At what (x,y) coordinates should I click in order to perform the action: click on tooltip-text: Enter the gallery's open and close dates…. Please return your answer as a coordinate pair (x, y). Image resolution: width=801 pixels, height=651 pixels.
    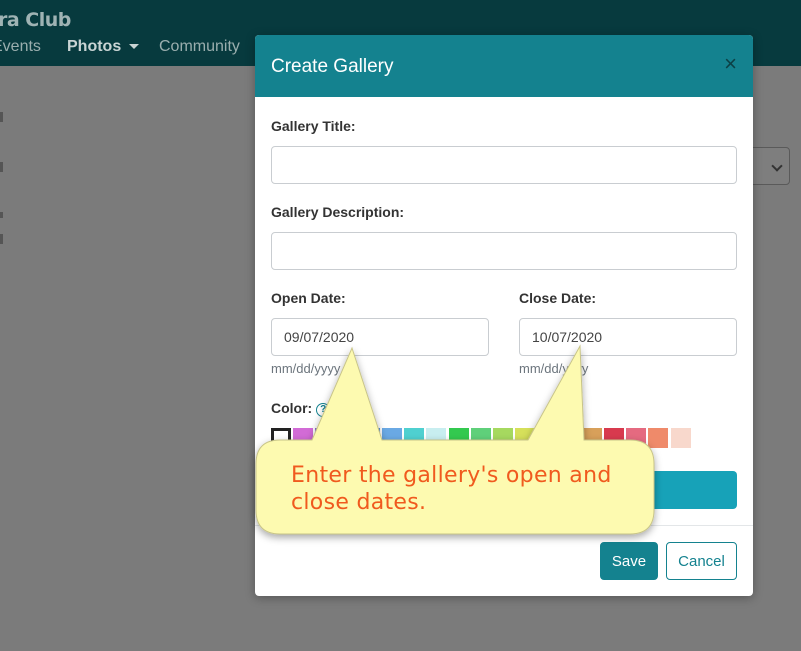
    Looking at the image, I should click on (466, 489).